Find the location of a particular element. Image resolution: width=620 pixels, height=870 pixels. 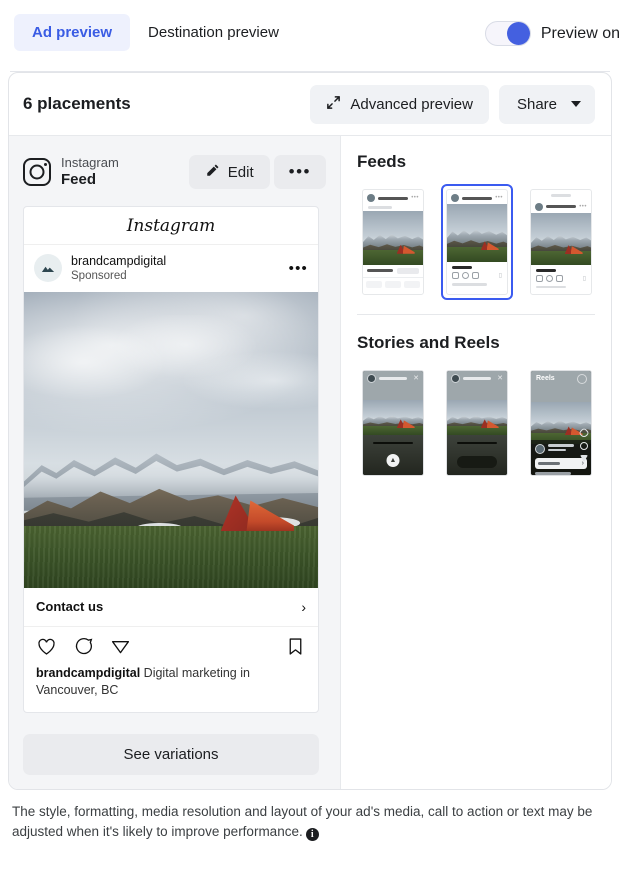

ellipsis-icon: ••• is located at coordinates (299, 171).